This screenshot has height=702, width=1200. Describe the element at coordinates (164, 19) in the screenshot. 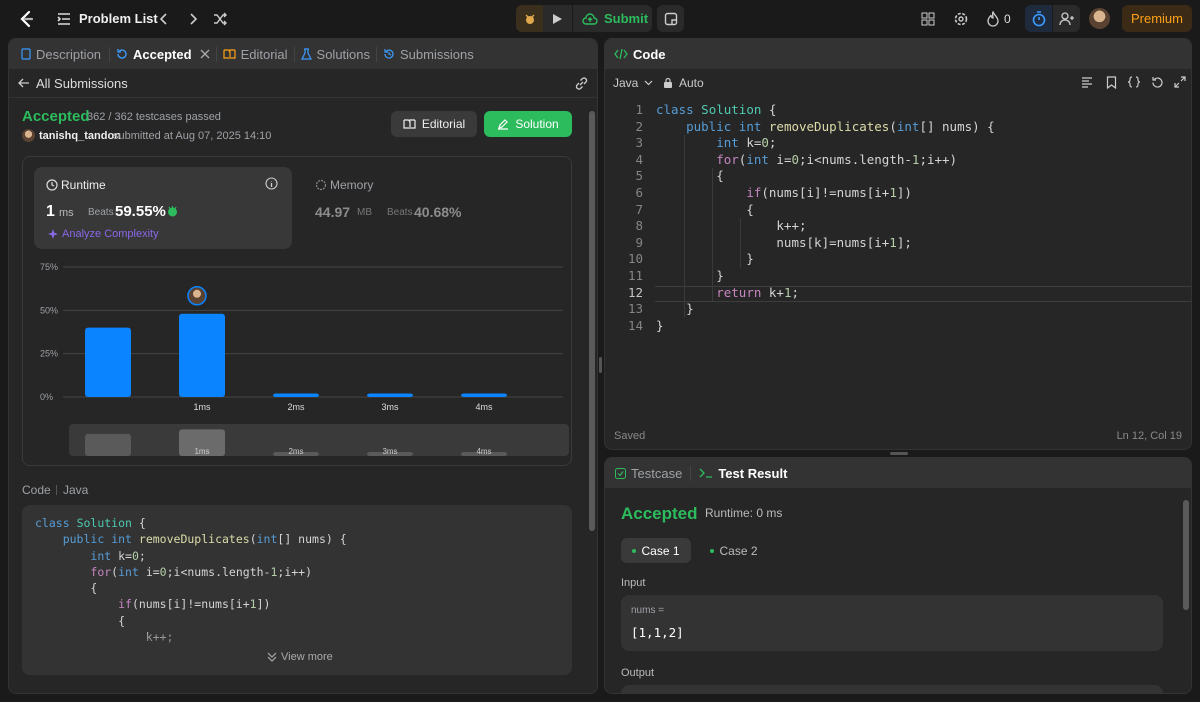

I see `prev-problem-icon` at that location.